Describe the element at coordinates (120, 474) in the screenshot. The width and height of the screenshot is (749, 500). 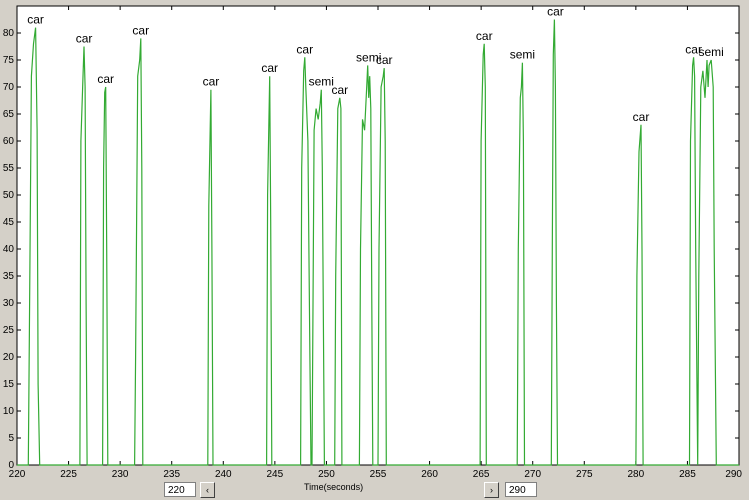
I see `x-tick-label: 230` at that location.